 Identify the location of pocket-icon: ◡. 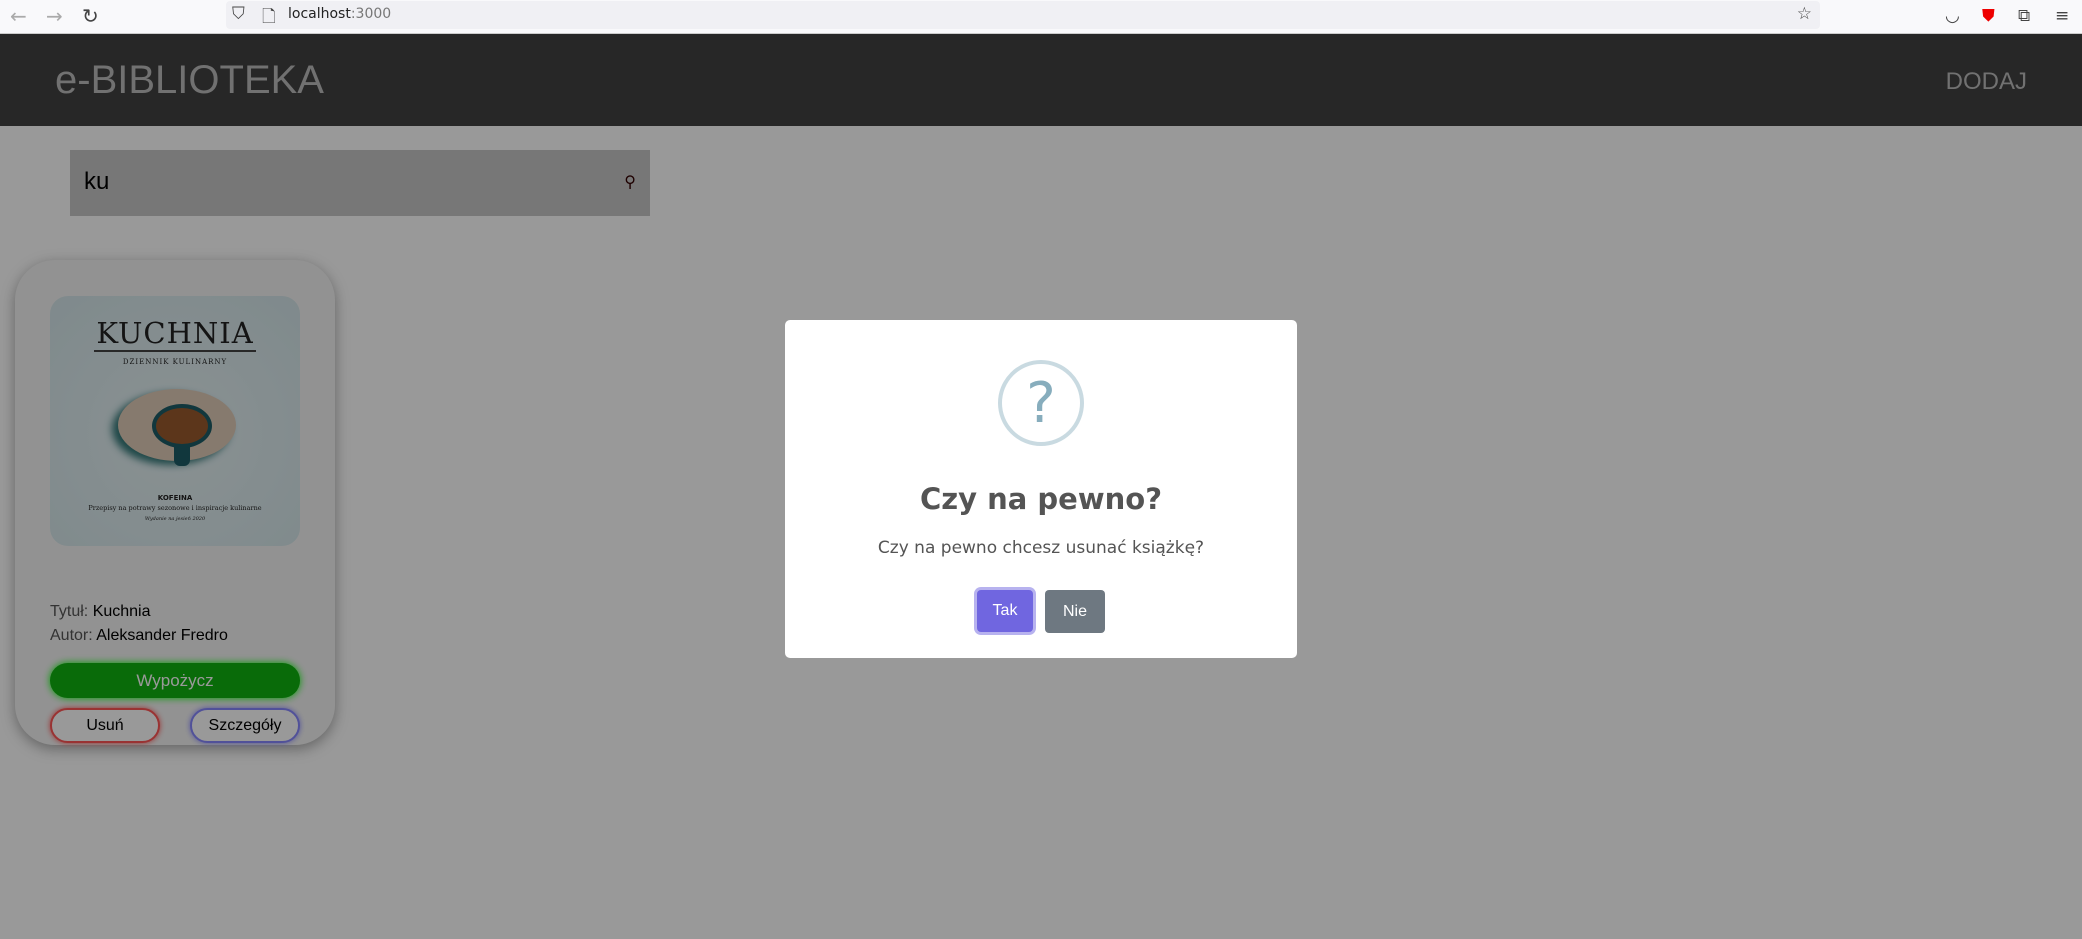
(1952, 16).